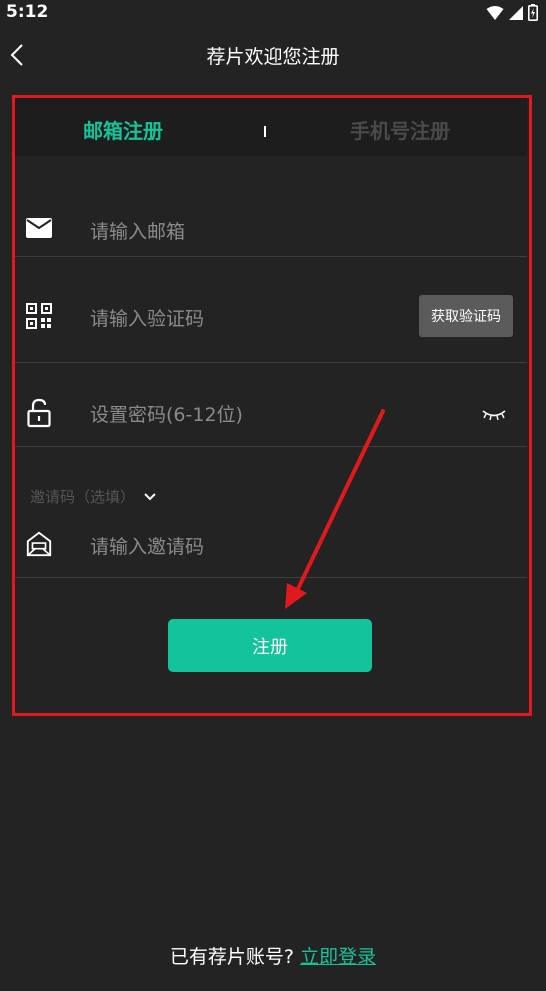 The width and height of the screenshot is (546, 991). Describe the element at coordinates (39, 413) in the screenshot. I see `unlock-icon` at that location.